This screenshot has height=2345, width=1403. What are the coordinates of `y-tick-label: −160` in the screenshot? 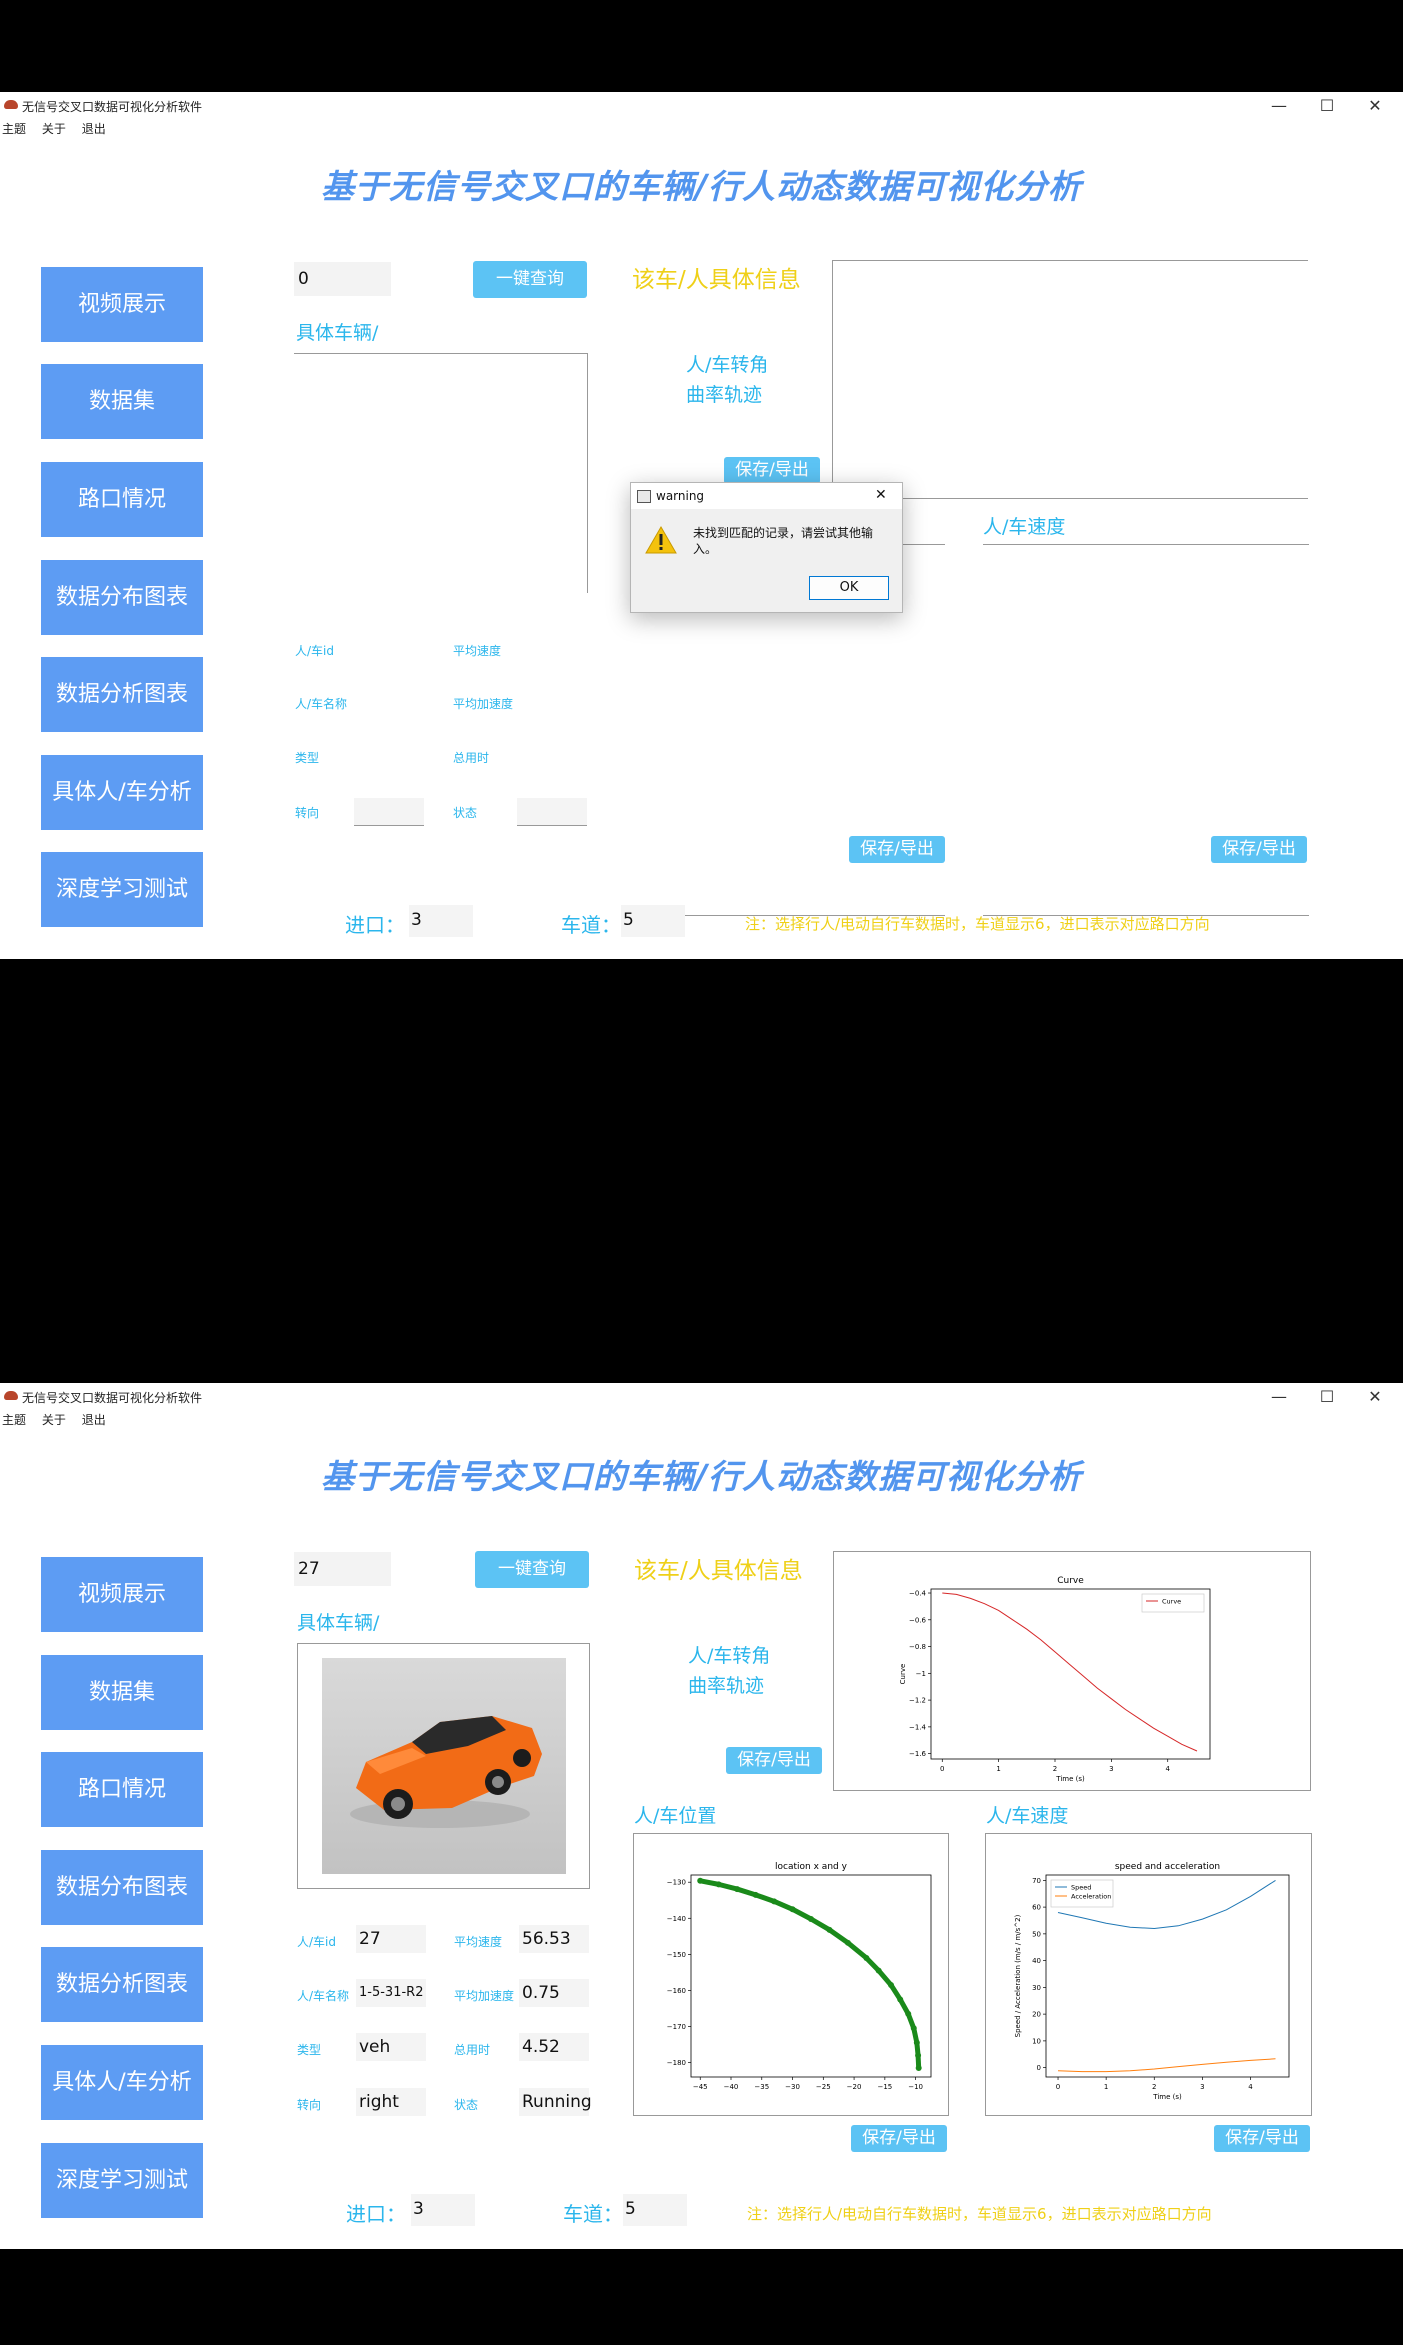 It's located at (676, 1991).